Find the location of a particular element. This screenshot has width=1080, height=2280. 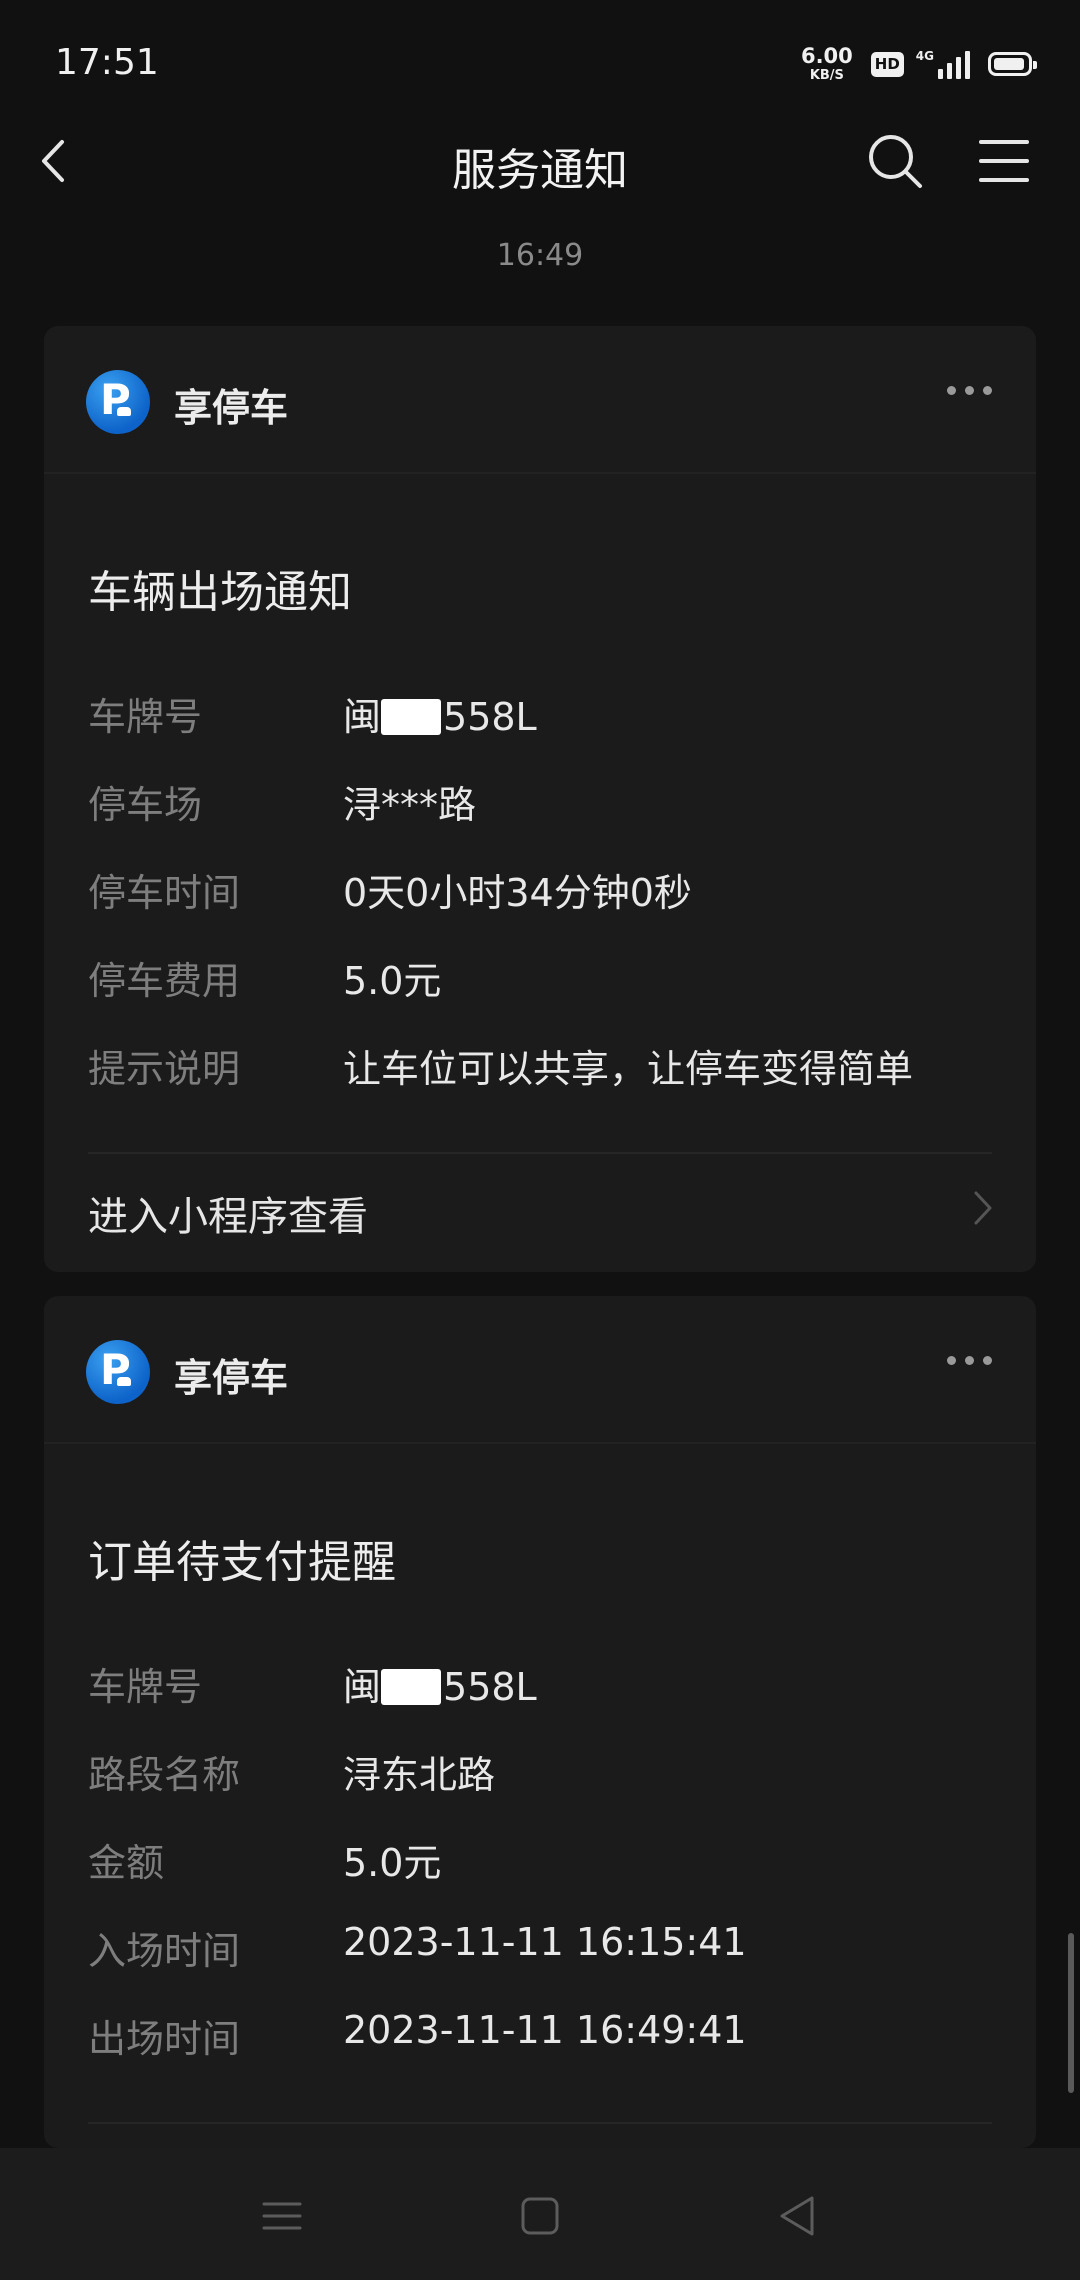

network-type: 4G is located at coordinates (924, 56).